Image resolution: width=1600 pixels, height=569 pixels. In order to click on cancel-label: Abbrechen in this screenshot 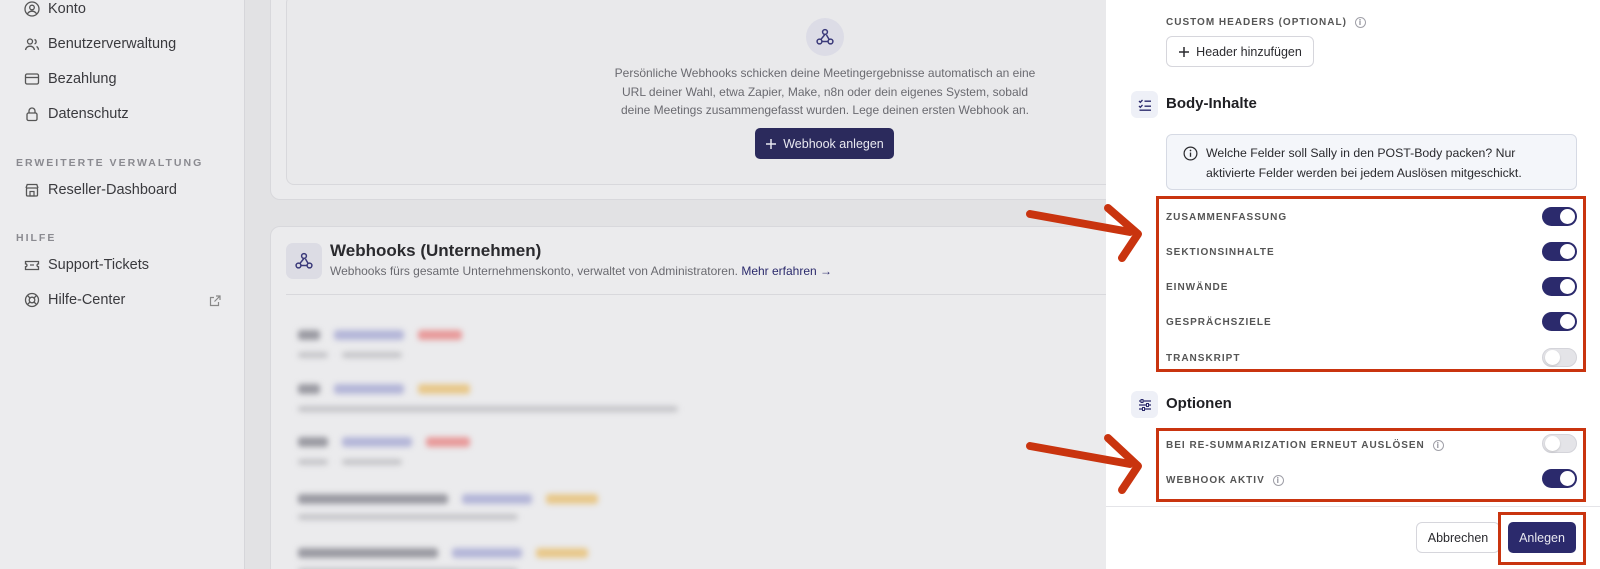, I will do `click(1458, 537)`.